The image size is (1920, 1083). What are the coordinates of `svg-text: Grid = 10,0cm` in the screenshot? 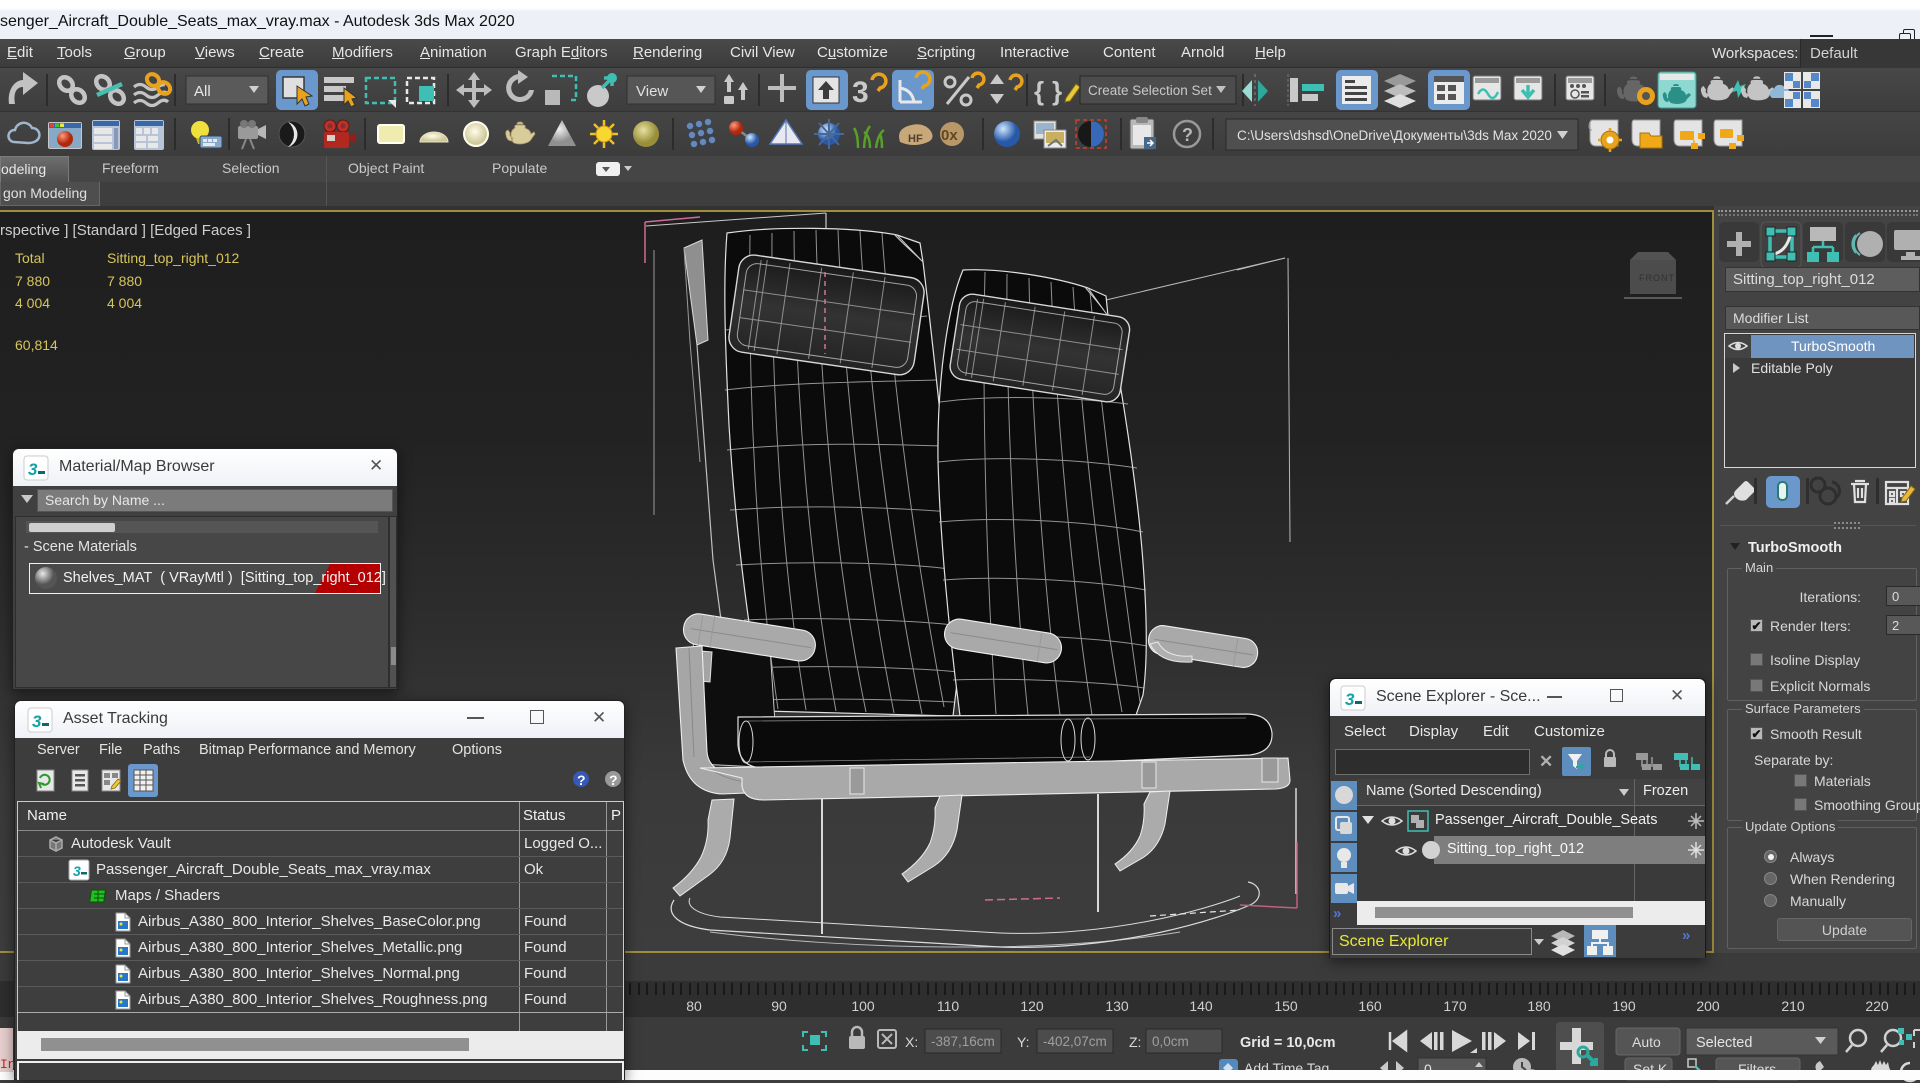 It's located at (1288, 1043).